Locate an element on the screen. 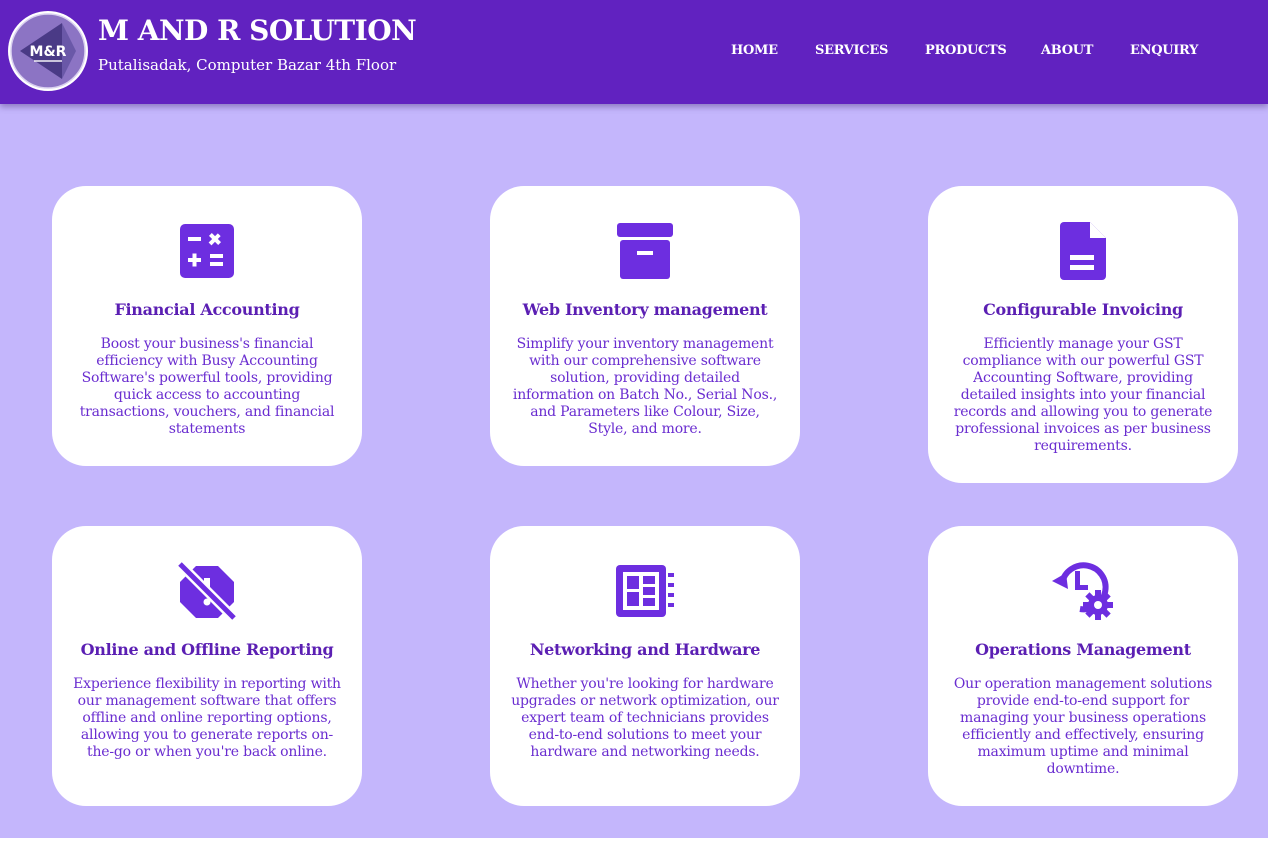 The height and width of the screenshot is (843, 1268). service-title: Configurable Invoicing is located at coordinates (1083, 309).